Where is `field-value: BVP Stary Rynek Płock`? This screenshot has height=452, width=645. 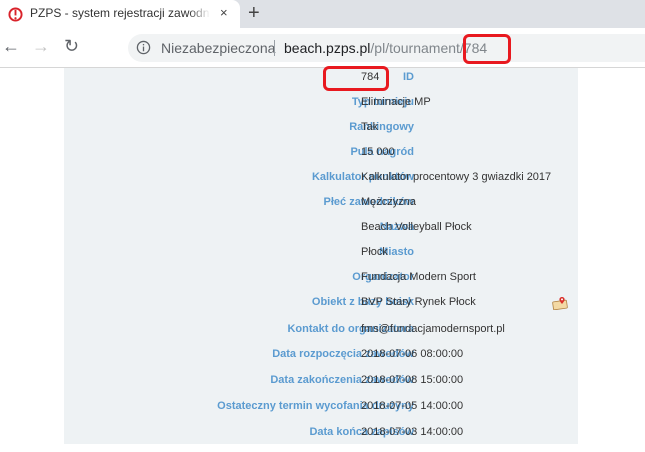 field-value: BVP Stary Rynek Płock is located at coordinates (418, 302).